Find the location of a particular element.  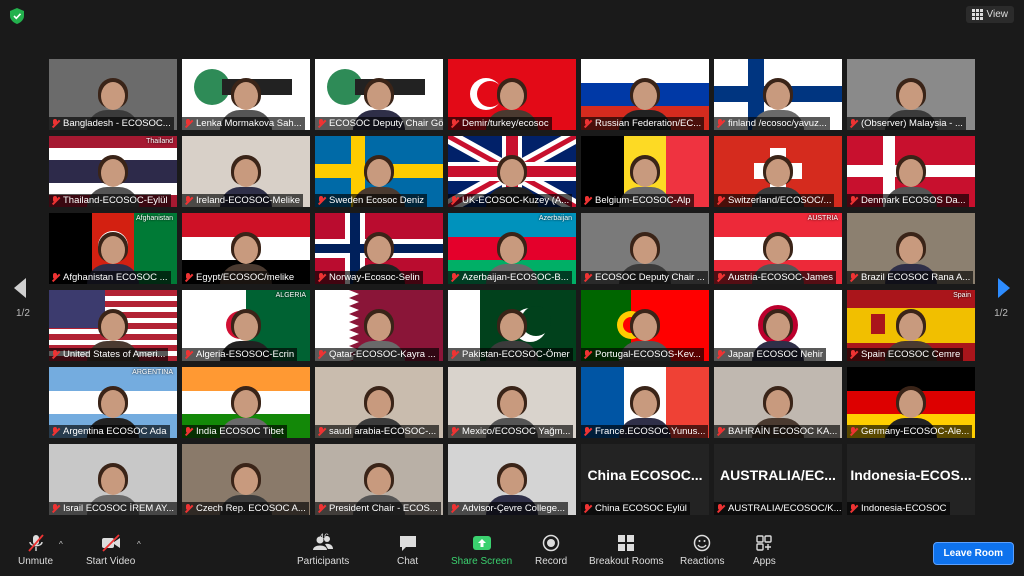

participant-name: Egypt/ECOSOC/melike is located at coordinates (245, 277).